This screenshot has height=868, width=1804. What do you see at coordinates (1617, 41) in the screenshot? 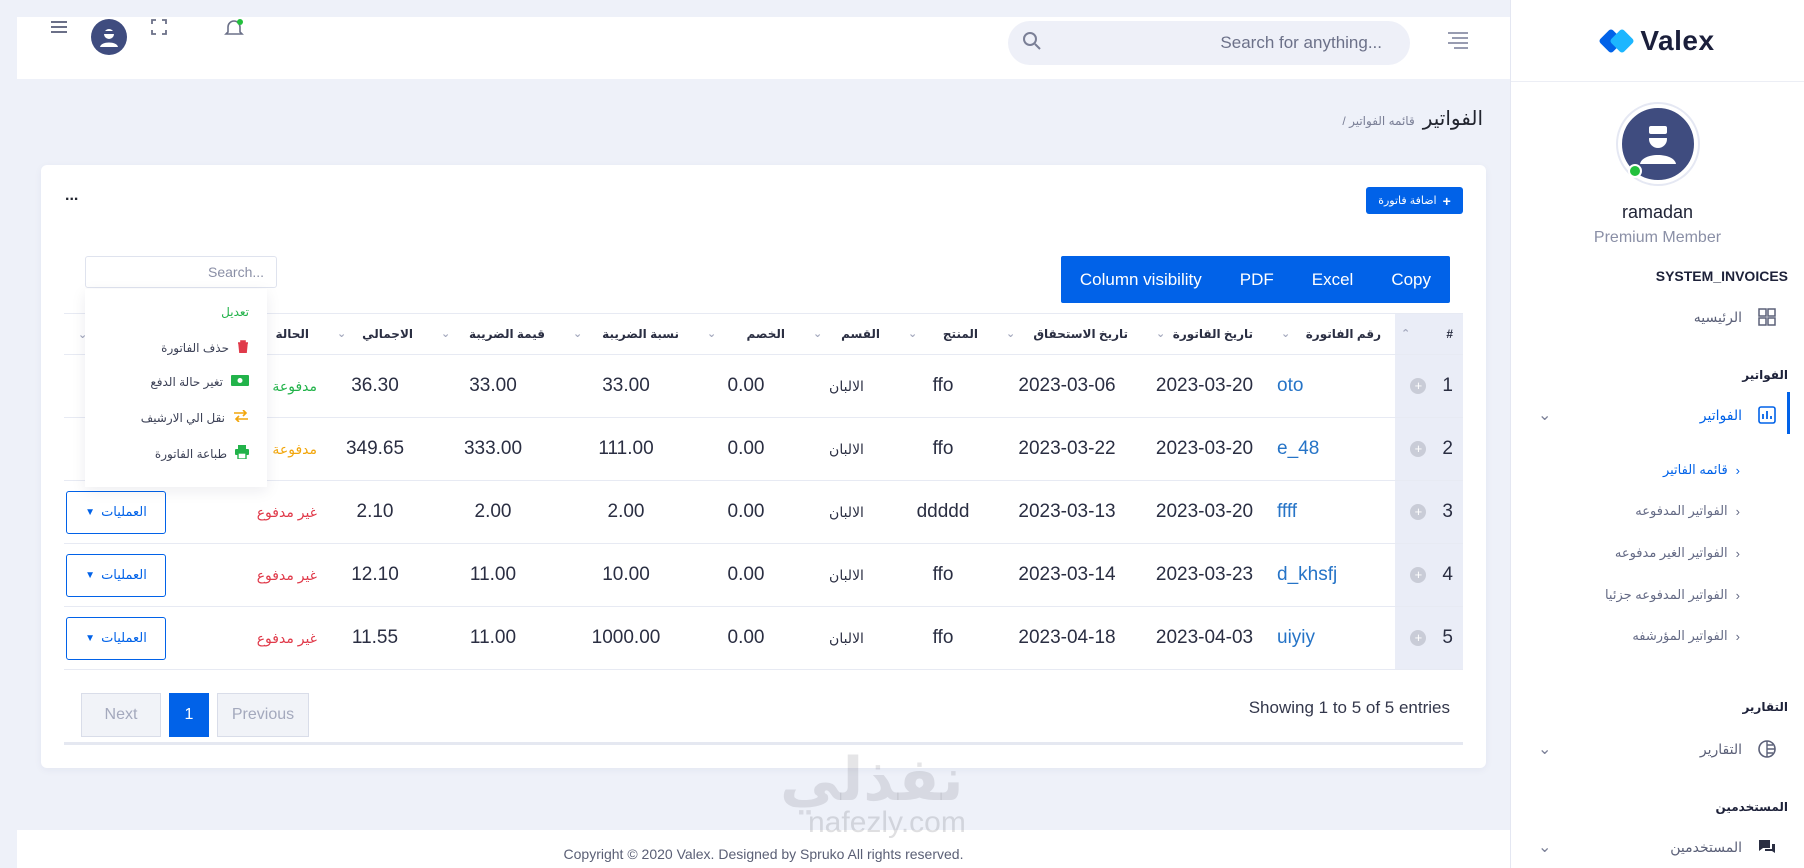
I see `valex-logo-icon` at bounding box center [1617, 41].